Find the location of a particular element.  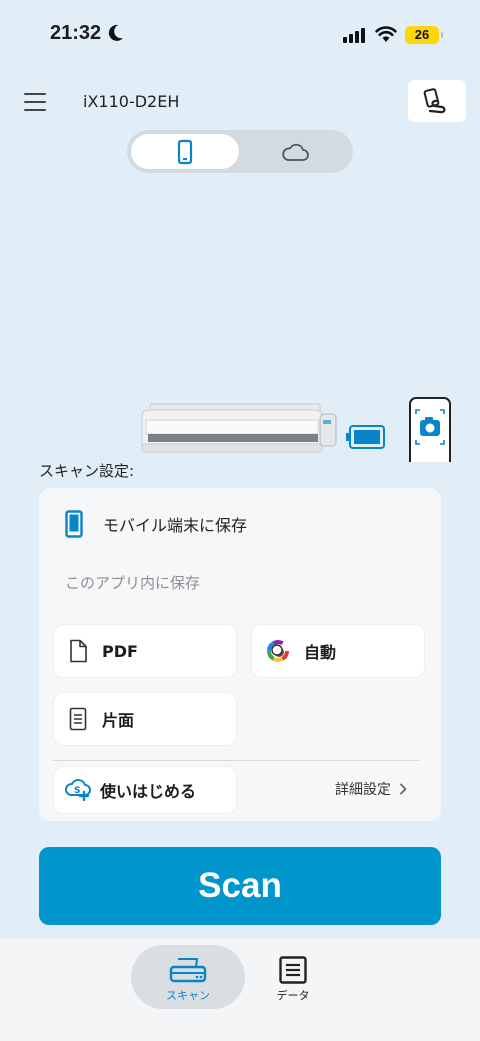

getting-started-button: S 使いはじめる is located at coordinates (145, 790).